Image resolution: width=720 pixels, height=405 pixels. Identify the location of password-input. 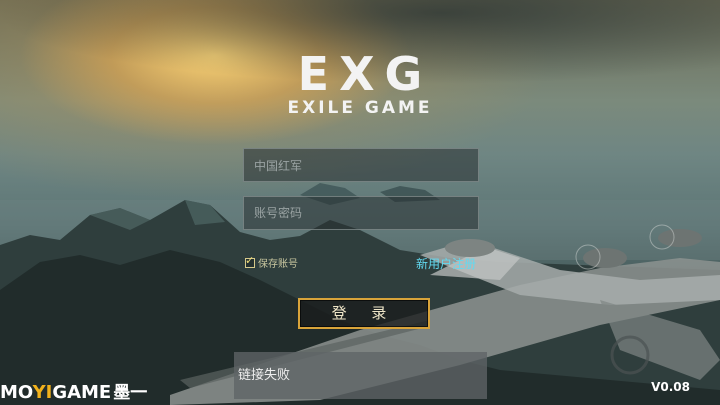
(361, 213).